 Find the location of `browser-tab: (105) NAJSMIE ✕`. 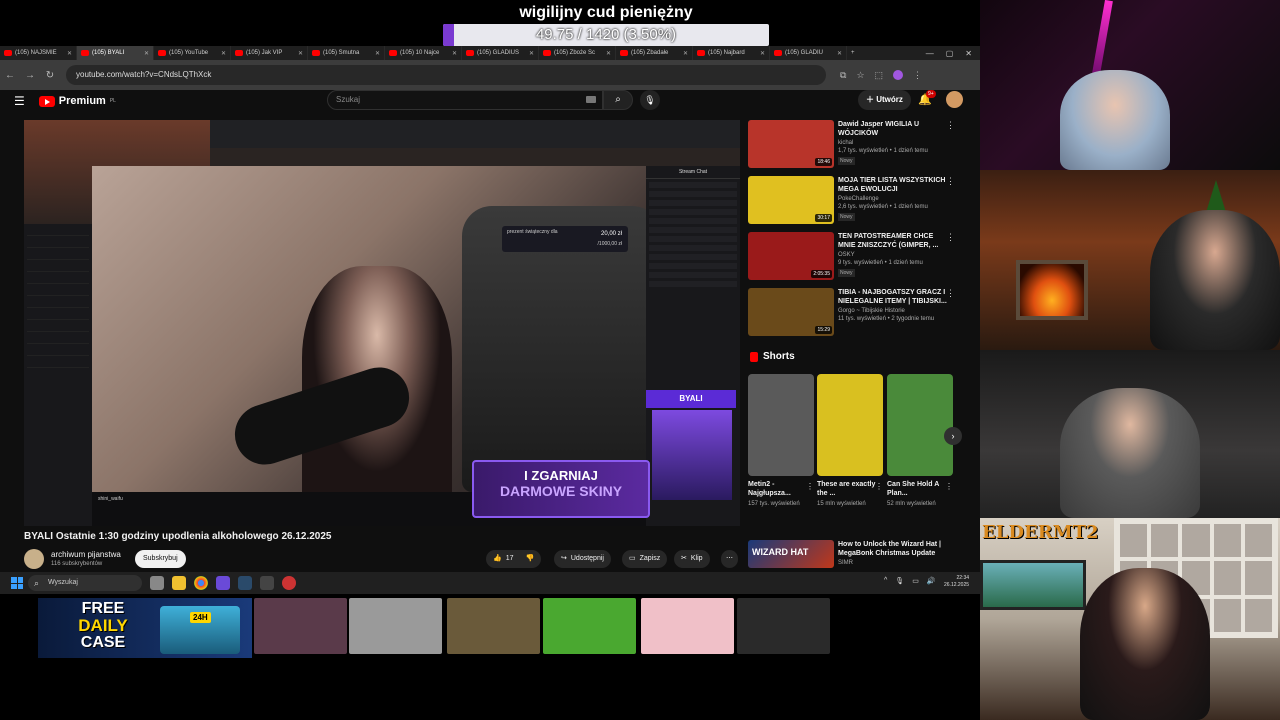

browser-tab: (105) NAJSMIE ✕ is located at coordinates (38, 53).